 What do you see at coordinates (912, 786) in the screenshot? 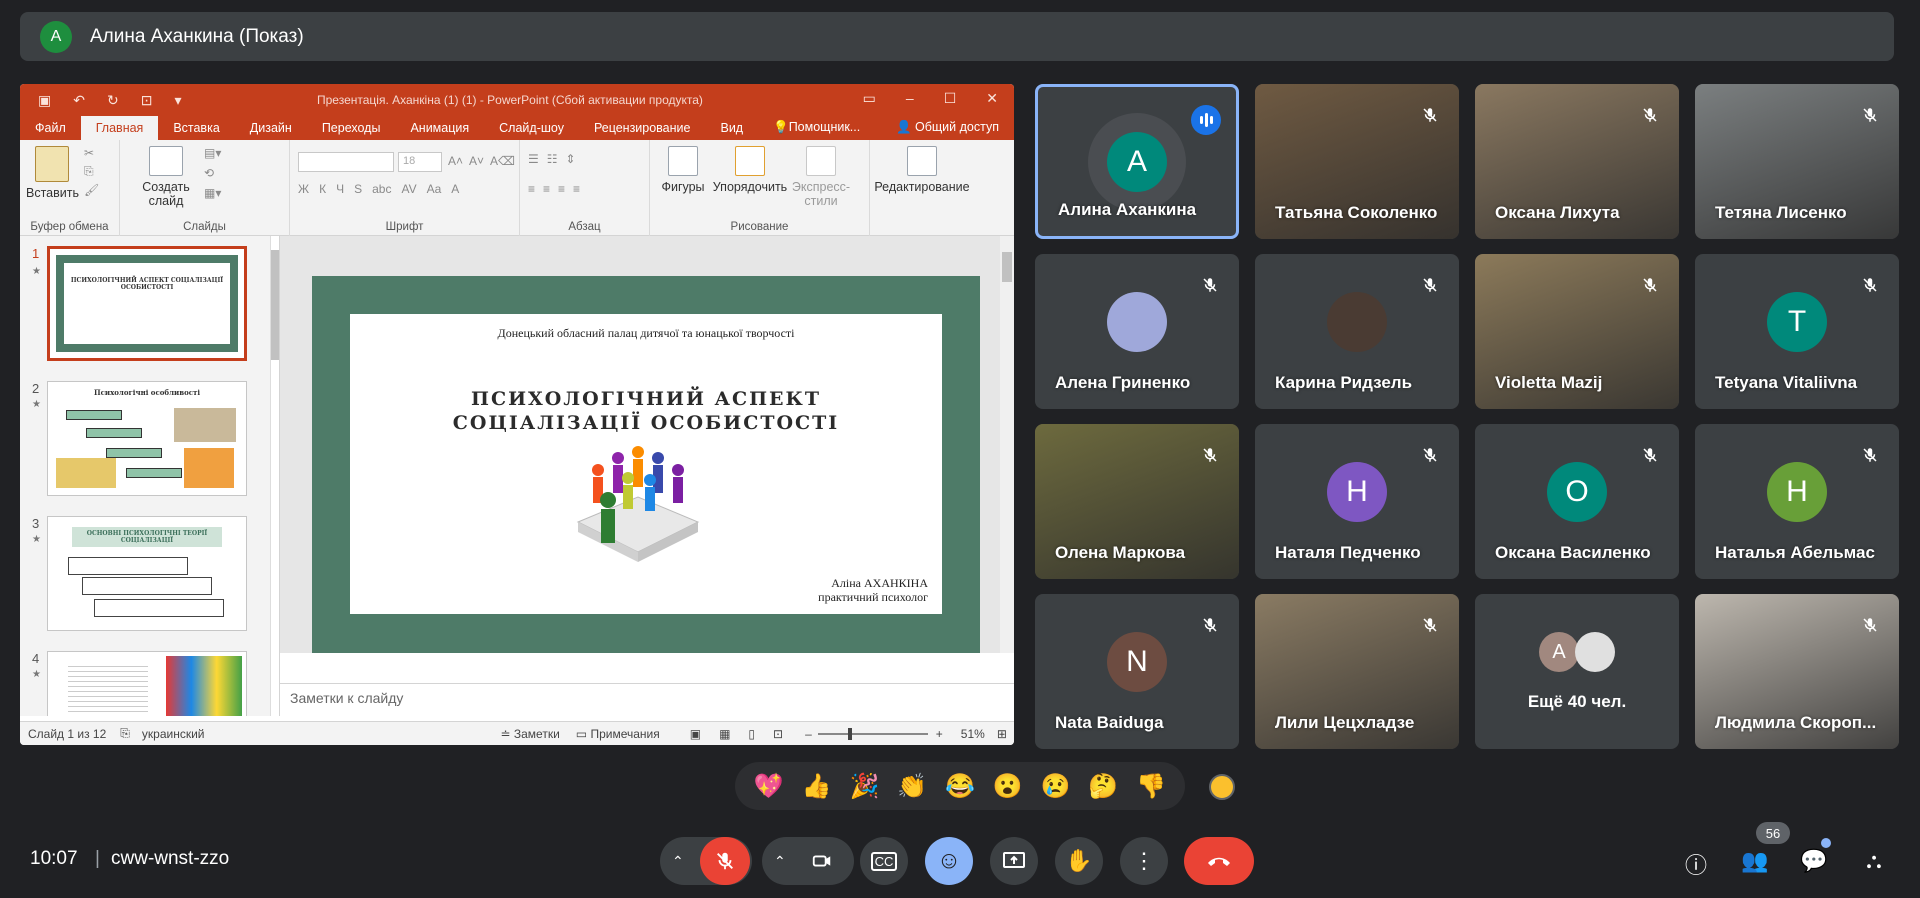
I see `reaction-clap-icon: 👏` at bounding box center [912, 786].